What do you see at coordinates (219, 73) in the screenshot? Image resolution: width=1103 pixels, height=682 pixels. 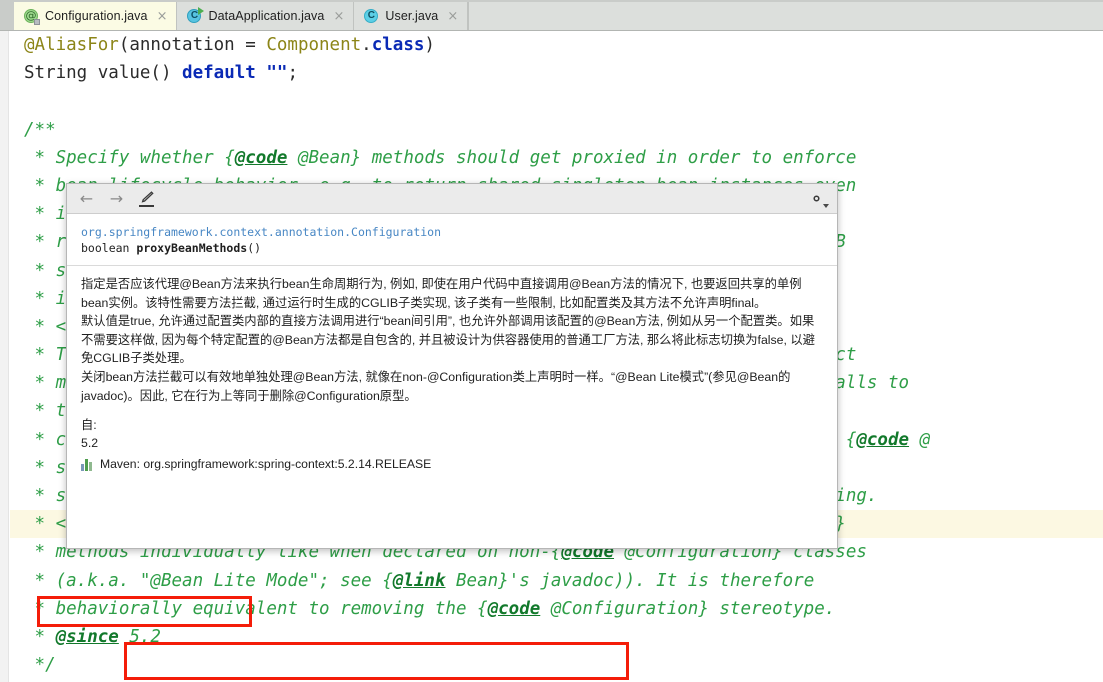 I see `code-token: default` at bounding box center [219, 73].